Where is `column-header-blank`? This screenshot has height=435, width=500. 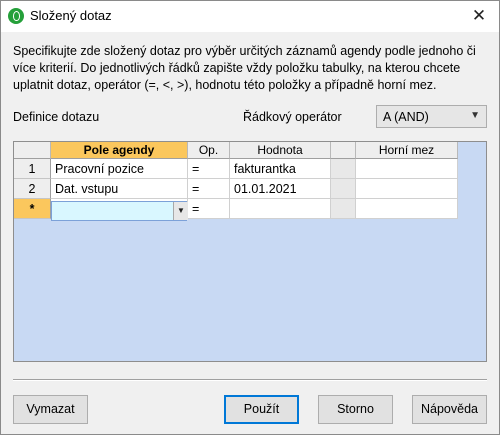 column-header-blank is located at coordinates (343, 150).